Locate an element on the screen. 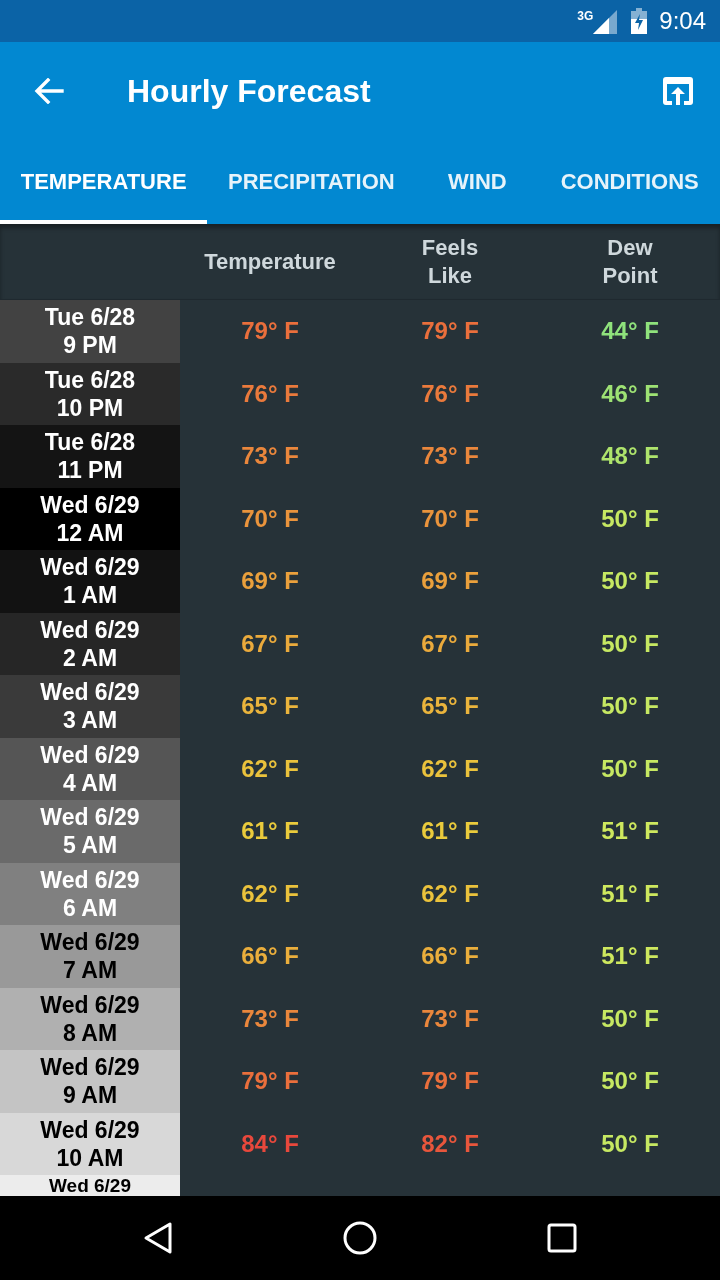  feels-like-value: 65° F is located at coordinates (450, 706).